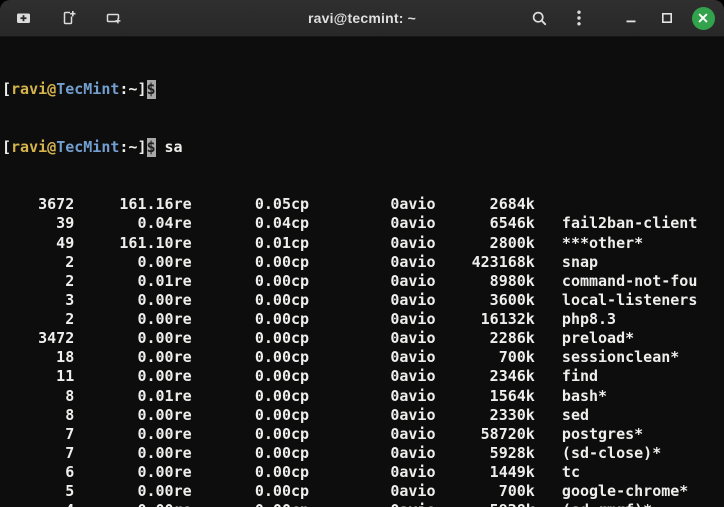 This screenshot has height=507, width=724. I want to click on menu-kebab-icon, so click(579, 18).